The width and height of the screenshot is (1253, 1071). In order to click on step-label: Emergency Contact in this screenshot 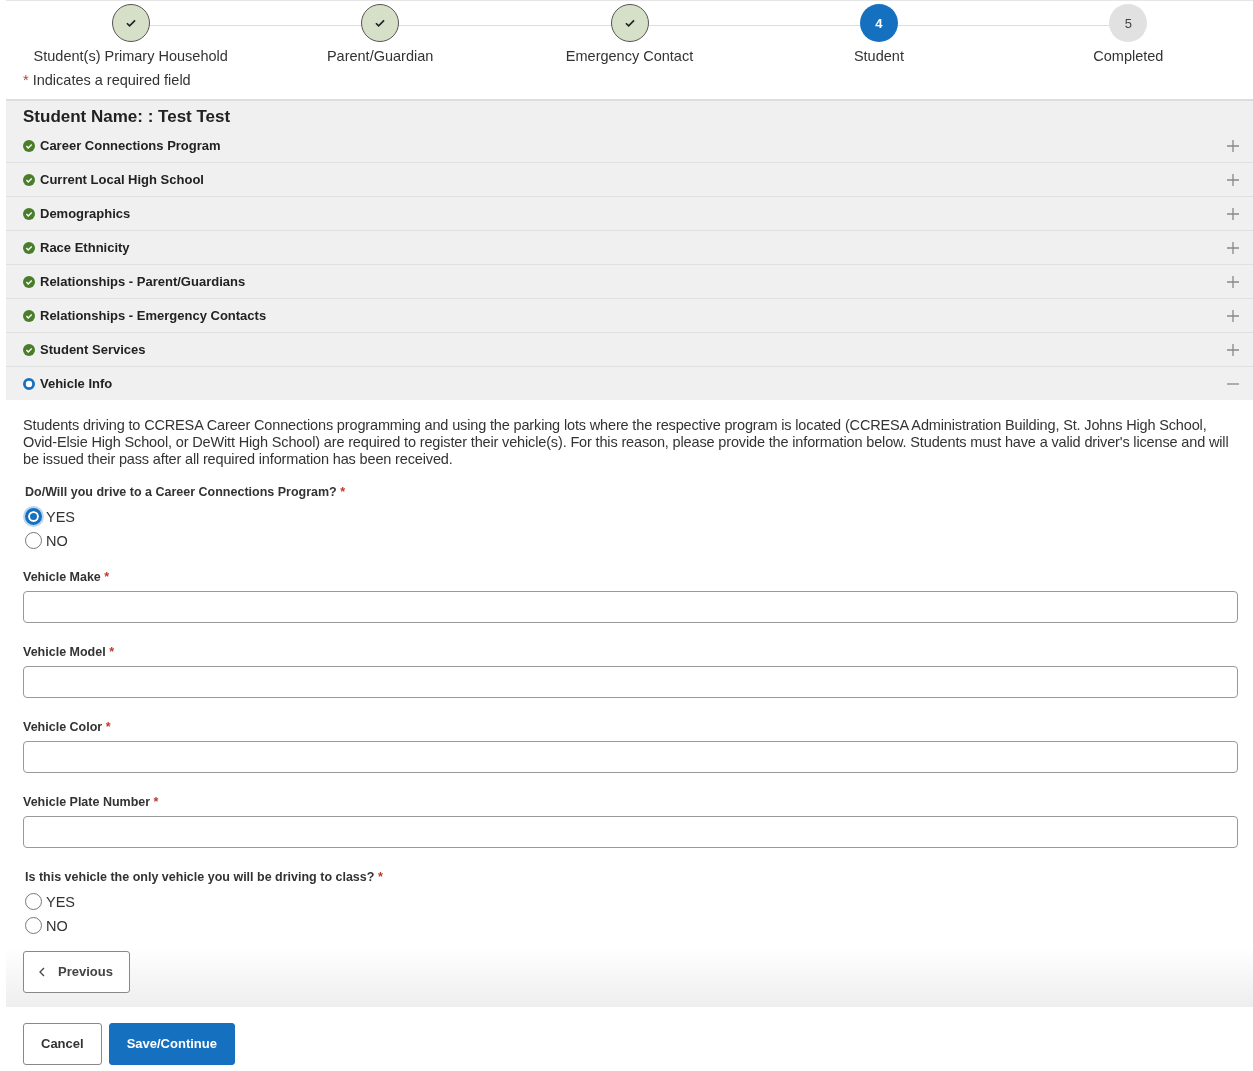, I will do `click(629, 56)`.